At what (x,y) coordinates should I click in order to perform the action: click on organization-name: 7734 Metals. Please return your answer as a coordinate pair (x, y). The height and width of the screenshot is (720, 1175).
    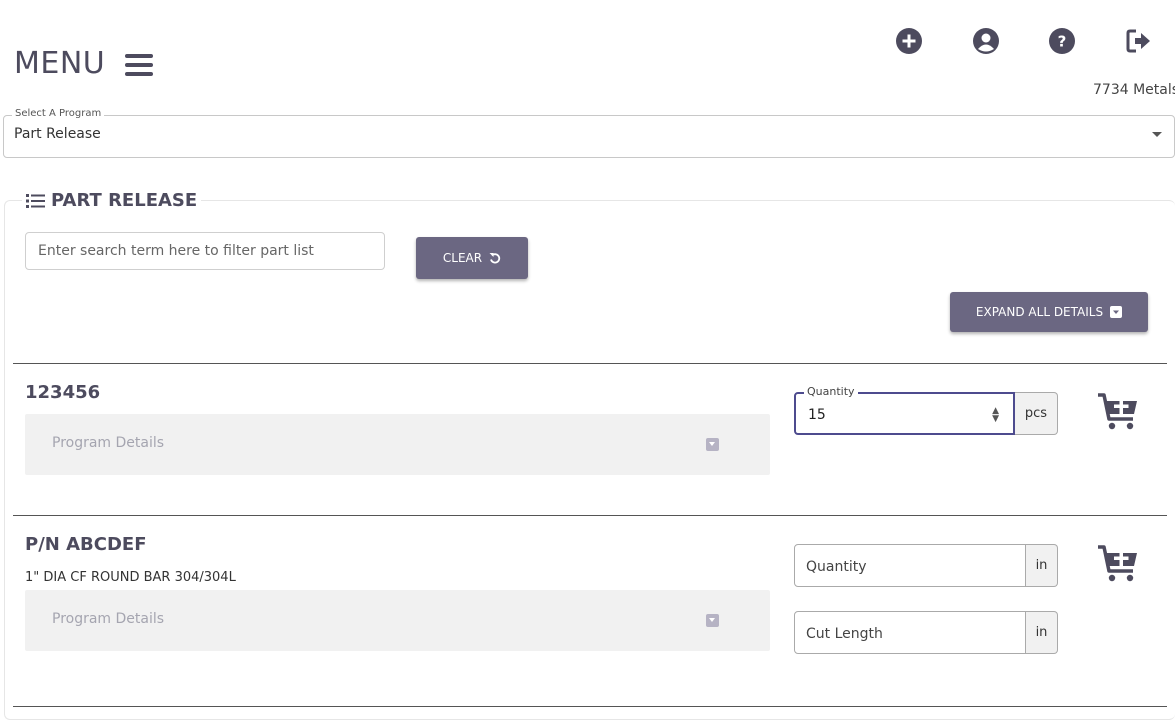
    Looking at the image, I should click on (1134, 90).